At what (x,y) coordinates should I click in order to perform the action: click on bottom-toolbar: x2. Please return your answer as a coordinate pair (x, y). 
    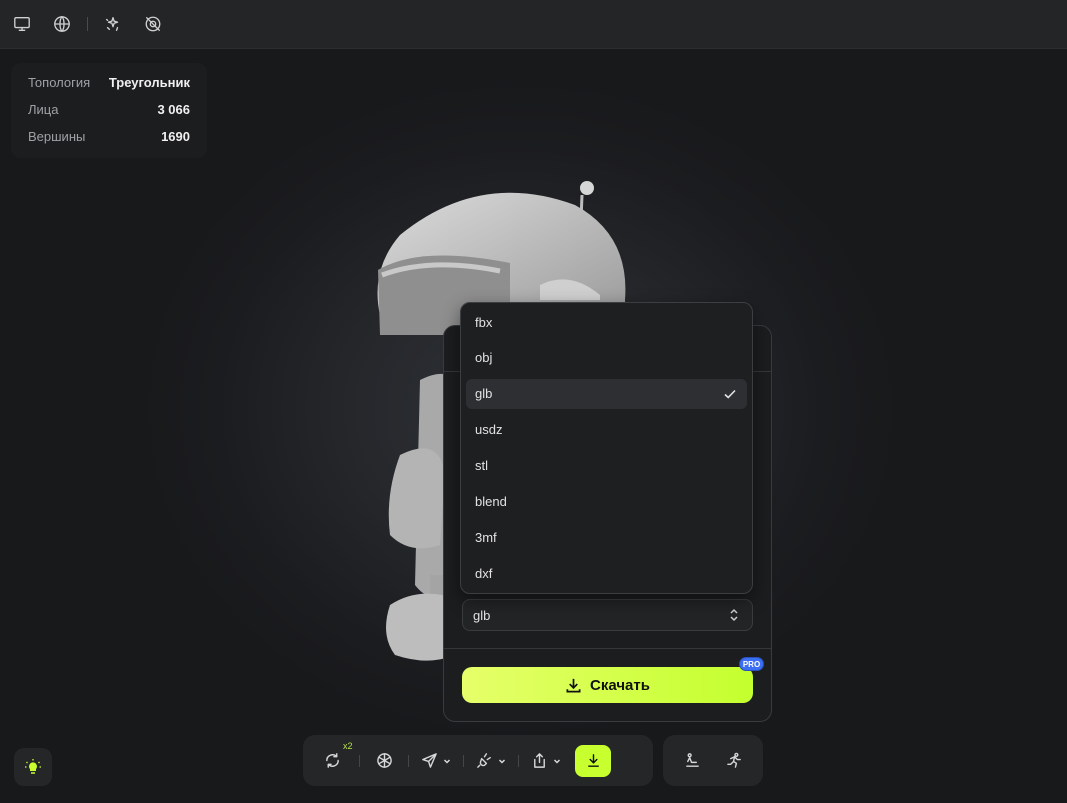
    Looking at the image, I should click on (478, 760).